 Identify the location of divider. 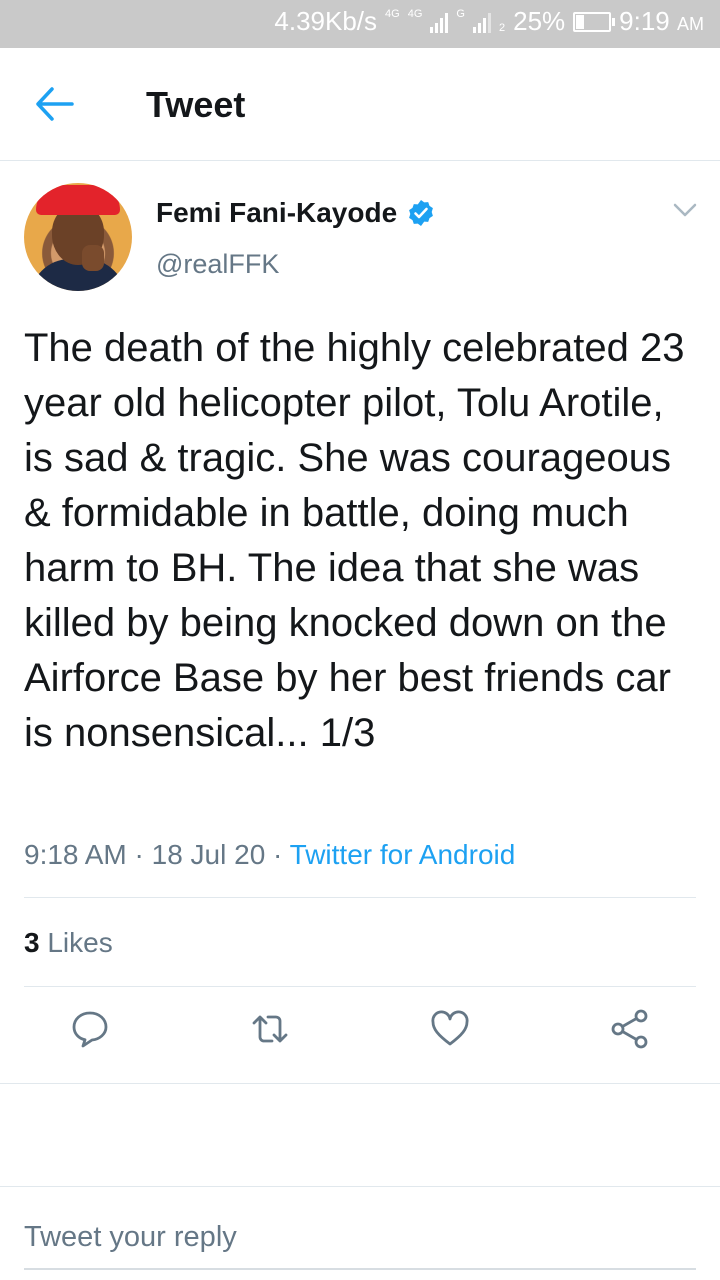
(360, 897).